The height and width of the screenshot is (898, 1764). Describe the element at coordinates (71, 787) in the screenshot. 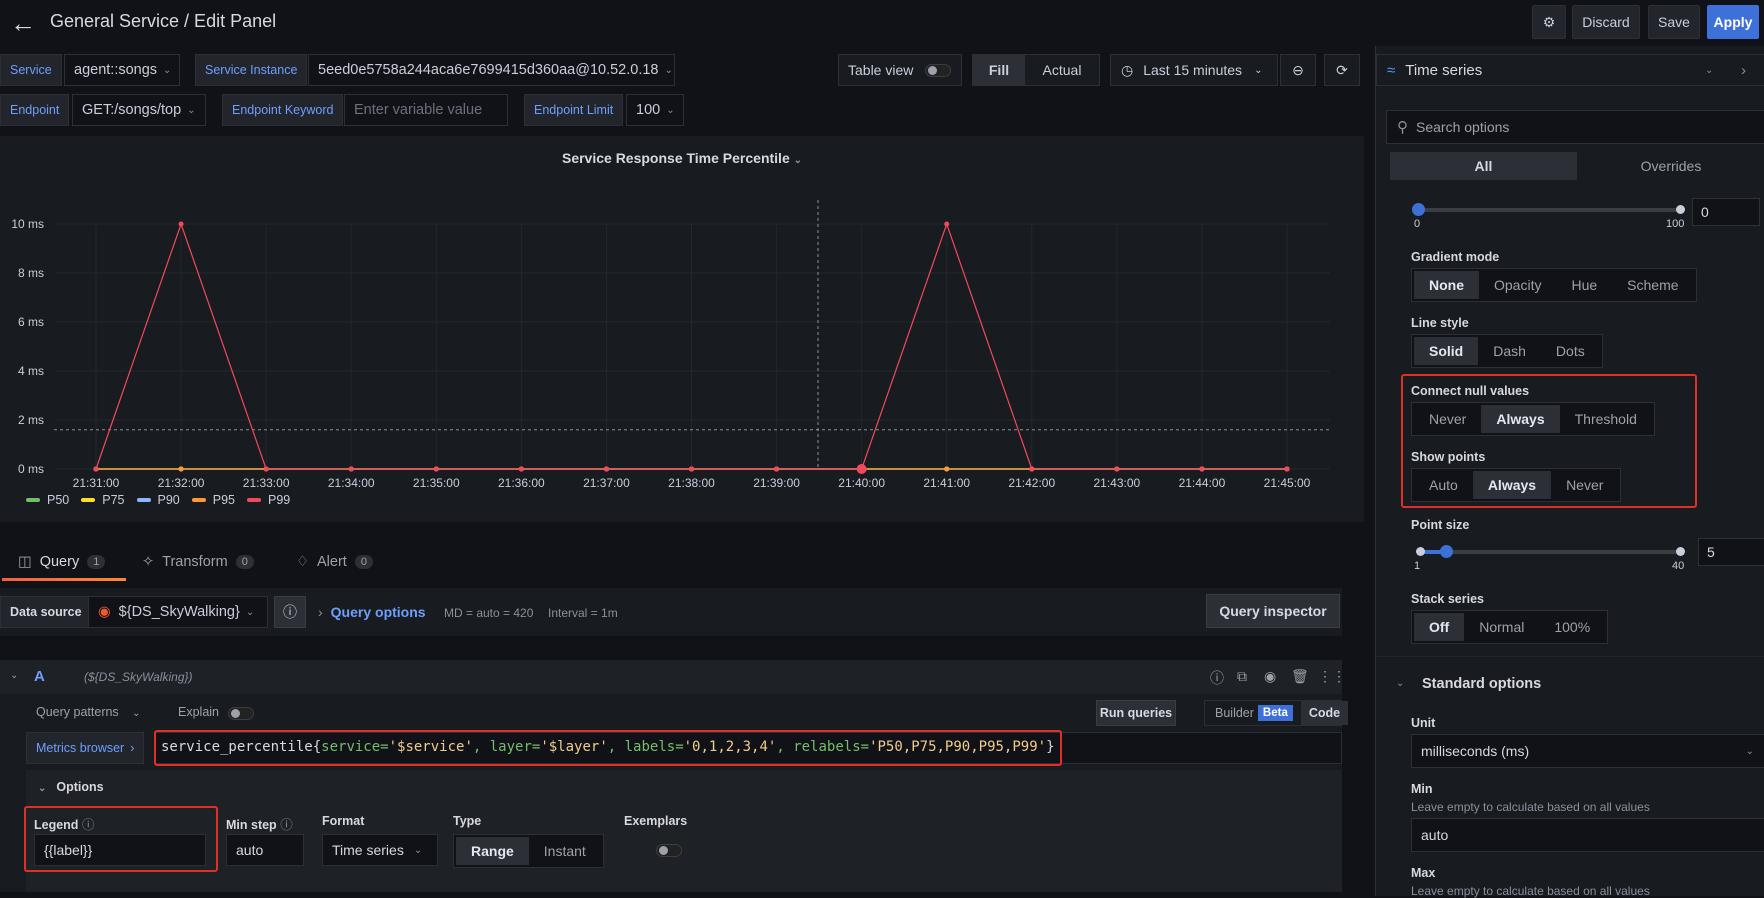

I see `options-toggle: ⌄ Options` at that location.